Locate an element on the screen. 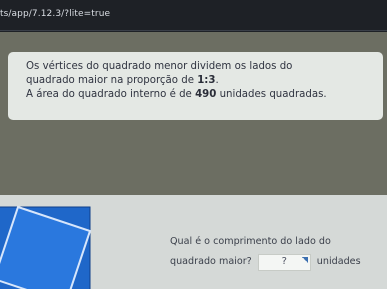 The width and height of the screenshot is (387, 289). problem-line-2-end: . is located at coordinates (217, 80).